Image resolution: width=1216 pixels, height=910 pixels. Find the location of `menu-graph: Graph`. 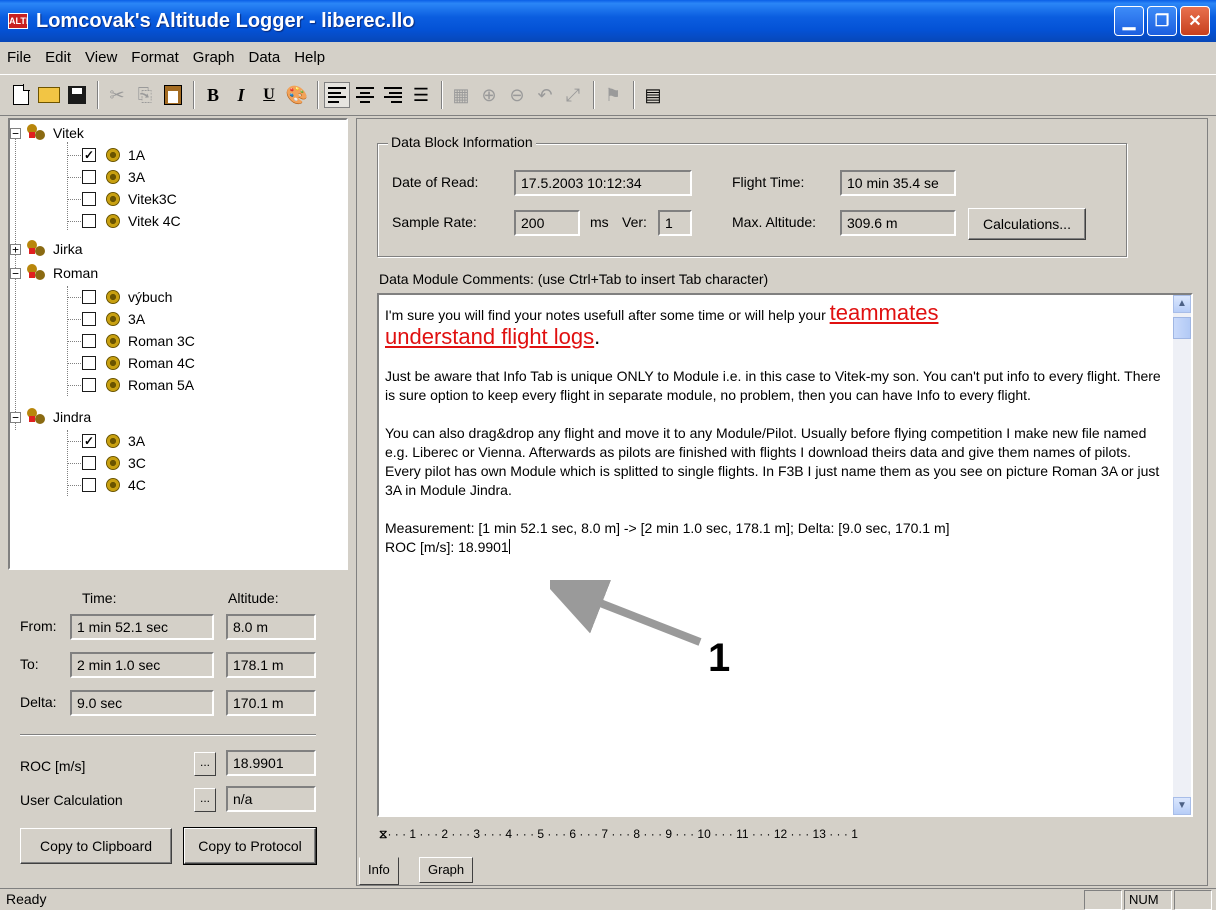

menu-graph: Graph is located at coordinates (214, 57).